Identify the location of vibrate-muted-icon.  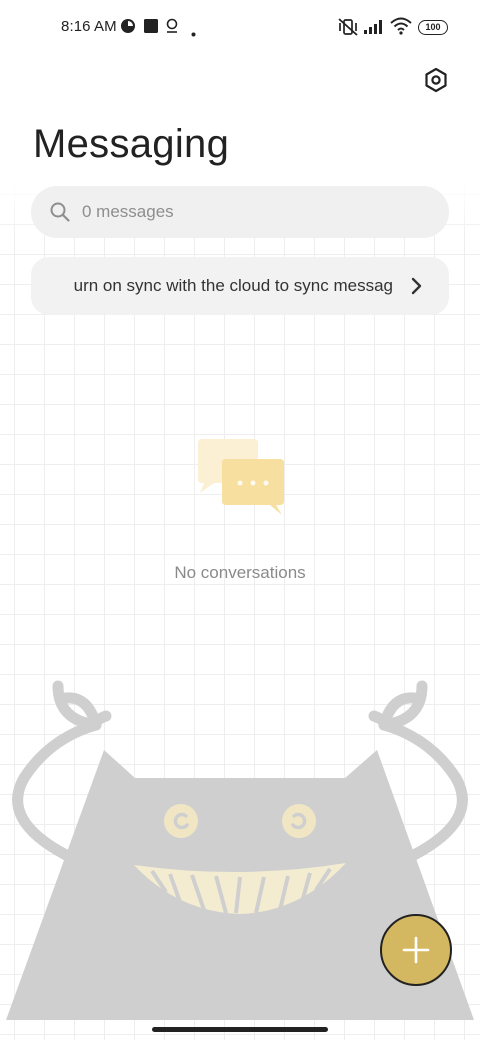
(348, 29).